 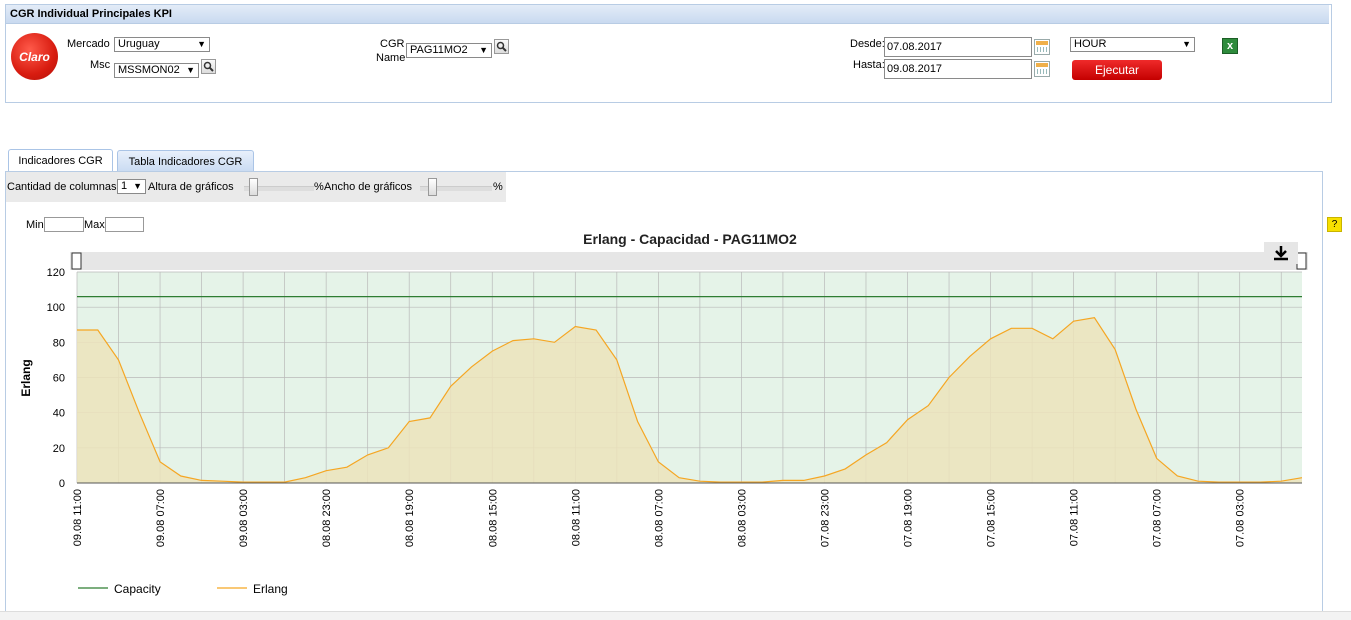 What do you see at coordinates (439, 50) in the screenshot?
I see `cgr-value: PAG11MO2` at bounding box center [439, 50].